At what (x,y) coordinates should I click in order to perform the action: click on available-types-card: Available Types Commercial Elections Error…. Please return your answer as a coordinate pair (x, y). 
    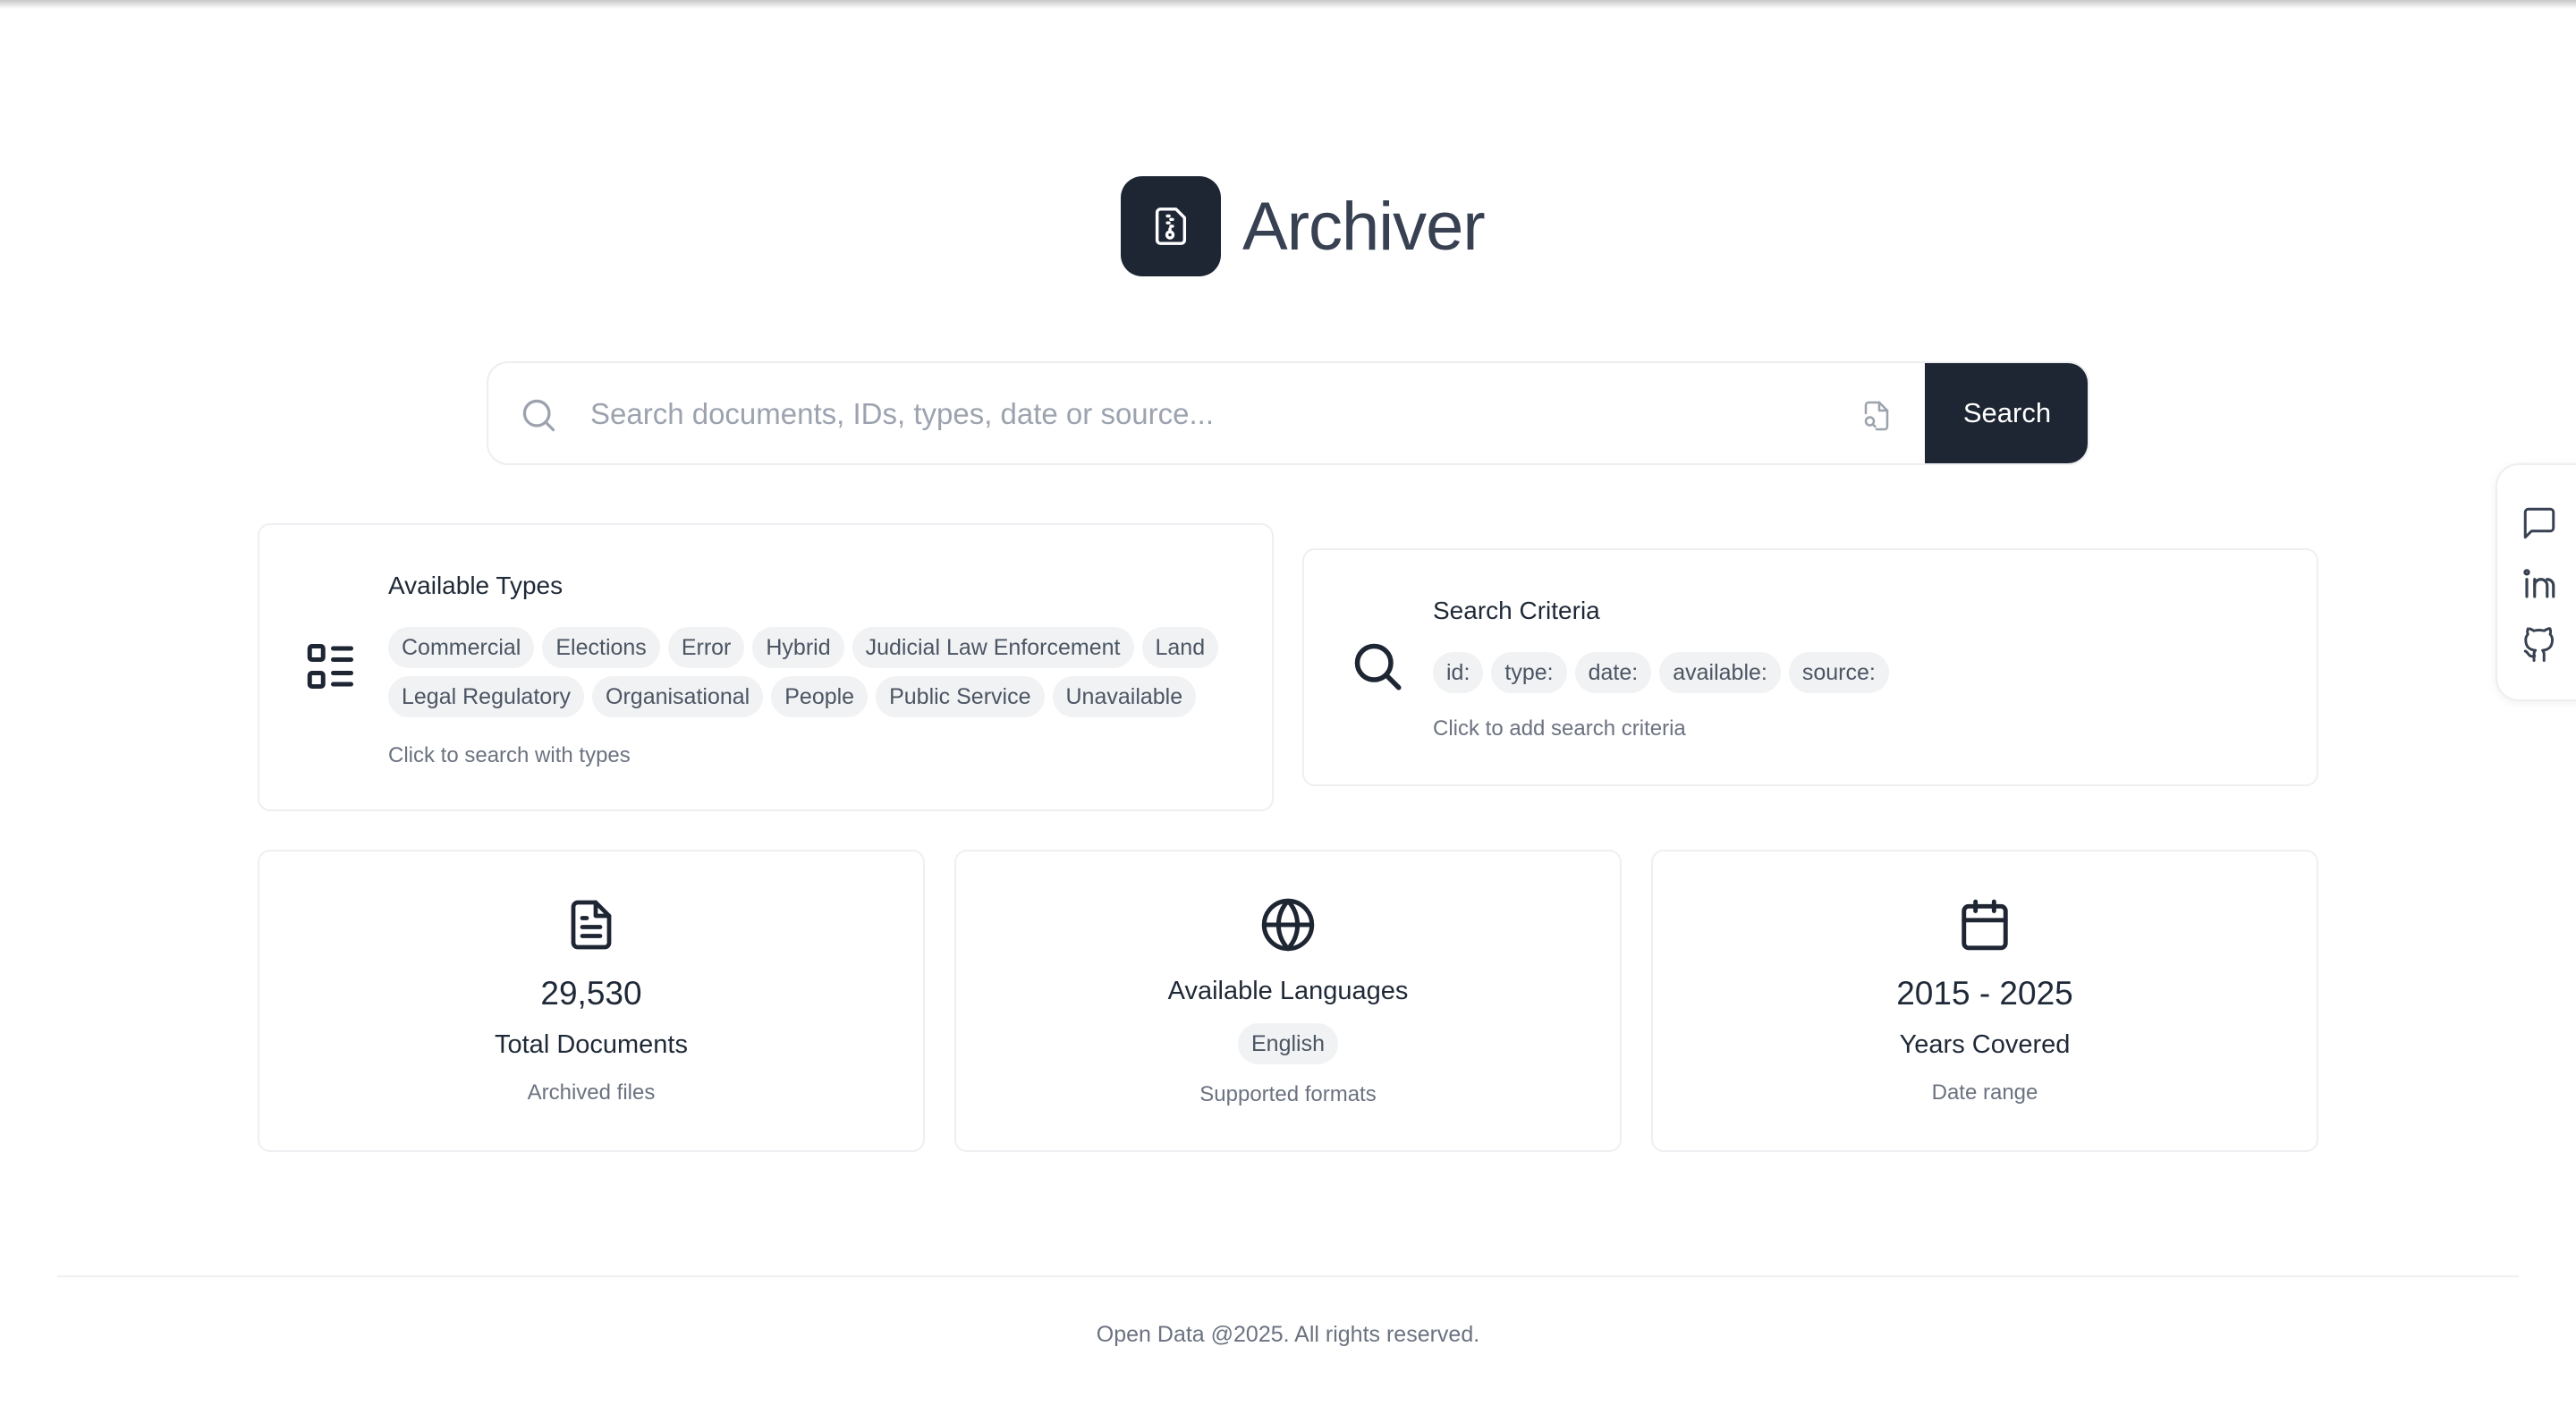
    Looking at the image, I should click on (766, 667).